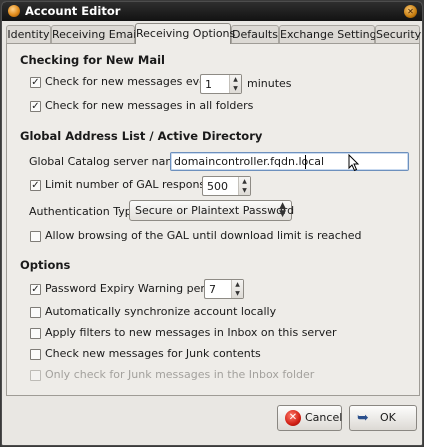 The width and height of the screenshot is (424, 447). Describe the element at coordinates (35, 312) in the screenshot. I see `auto-sync-checkbox` at that location.